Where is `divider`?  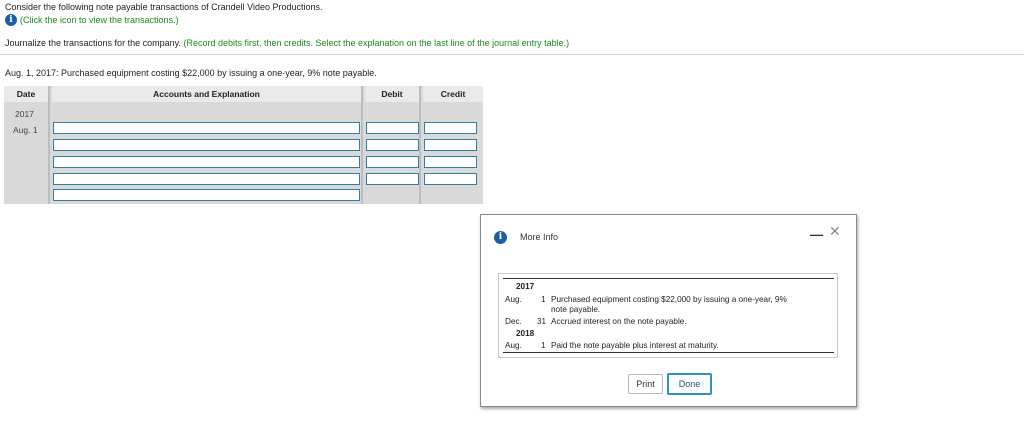
divider is located at coordinates (512, 54).